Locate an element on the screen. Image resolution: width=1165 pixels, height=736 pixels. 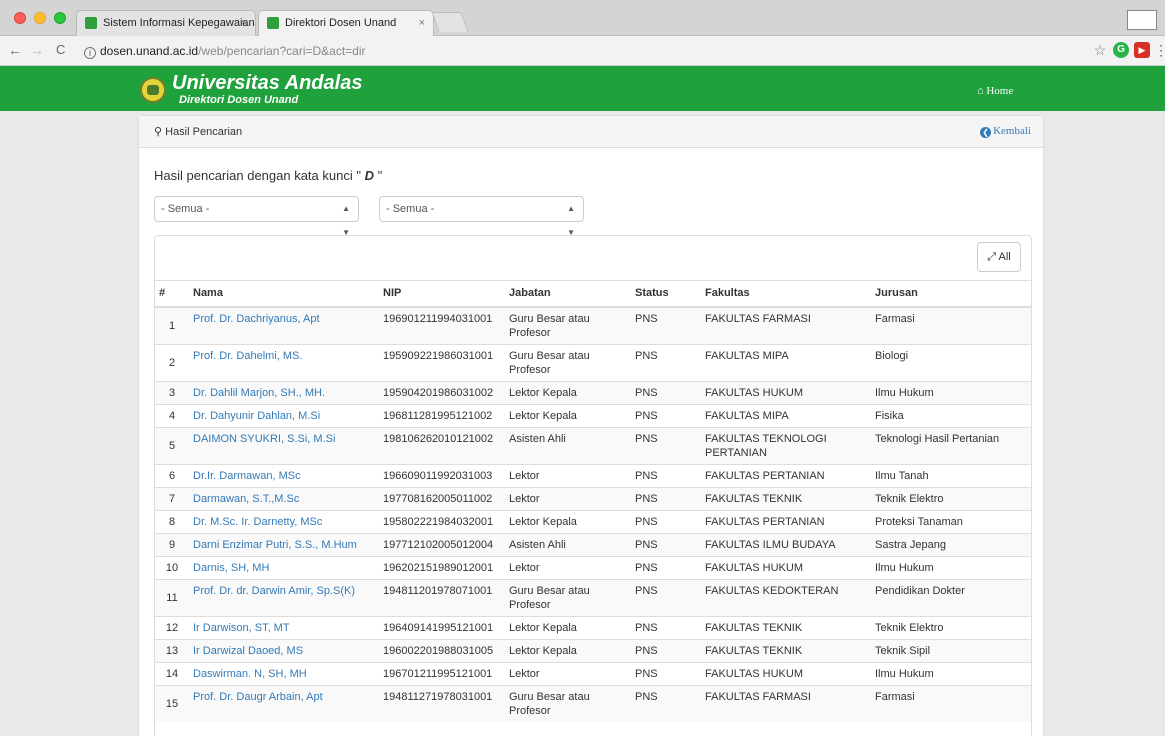
minimize-window-icon is located at coordinates (40, 18).